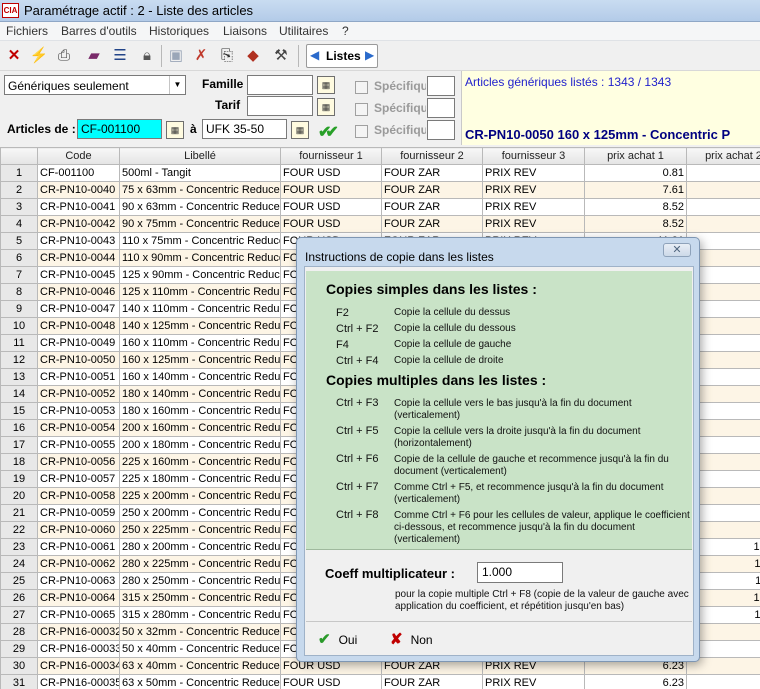  I want to click on table-cell: 110 x 90mm - Concentric Reducer, so click(200, 258).